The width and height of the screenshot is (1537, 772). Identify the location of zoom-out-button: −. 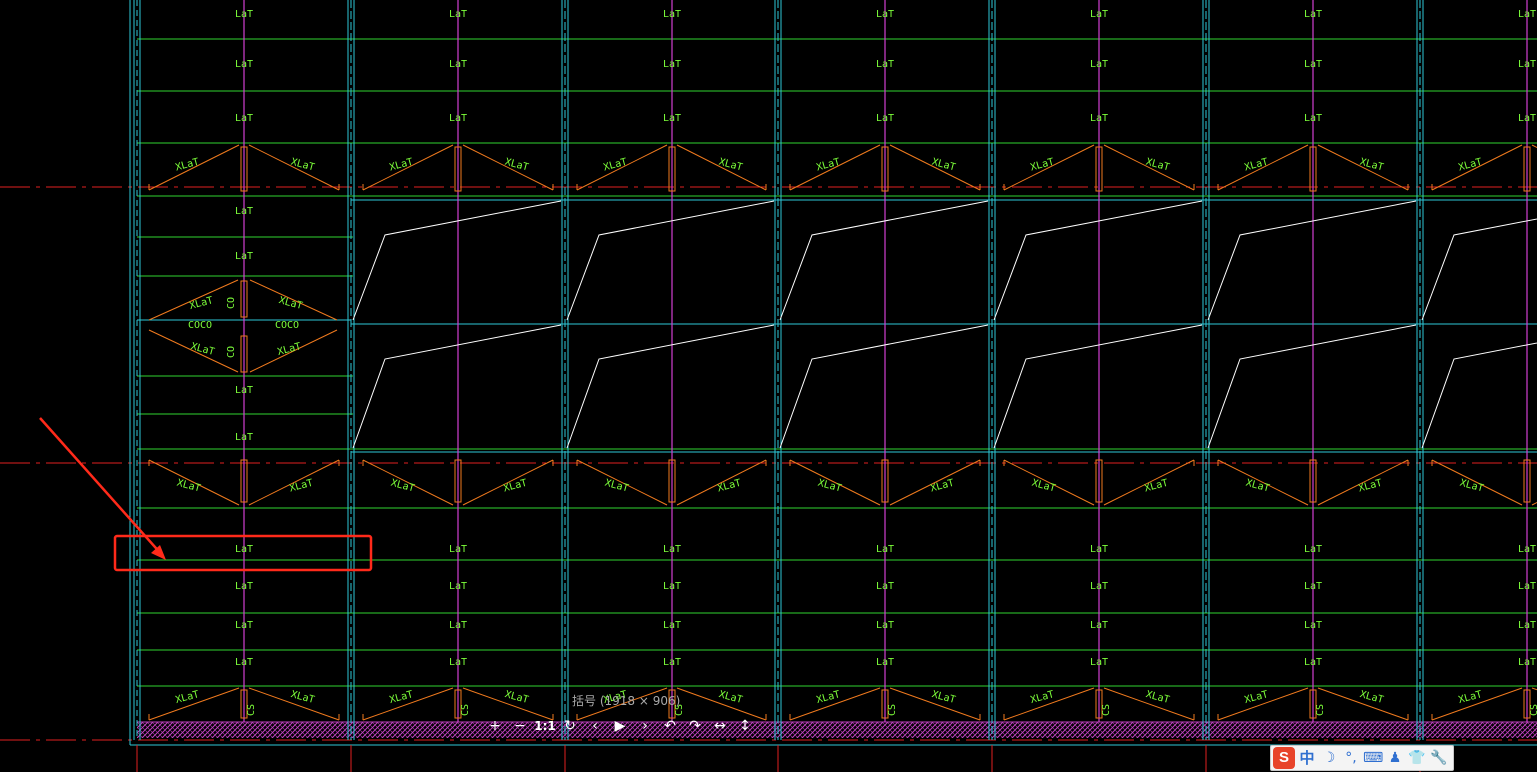
(520, 726).